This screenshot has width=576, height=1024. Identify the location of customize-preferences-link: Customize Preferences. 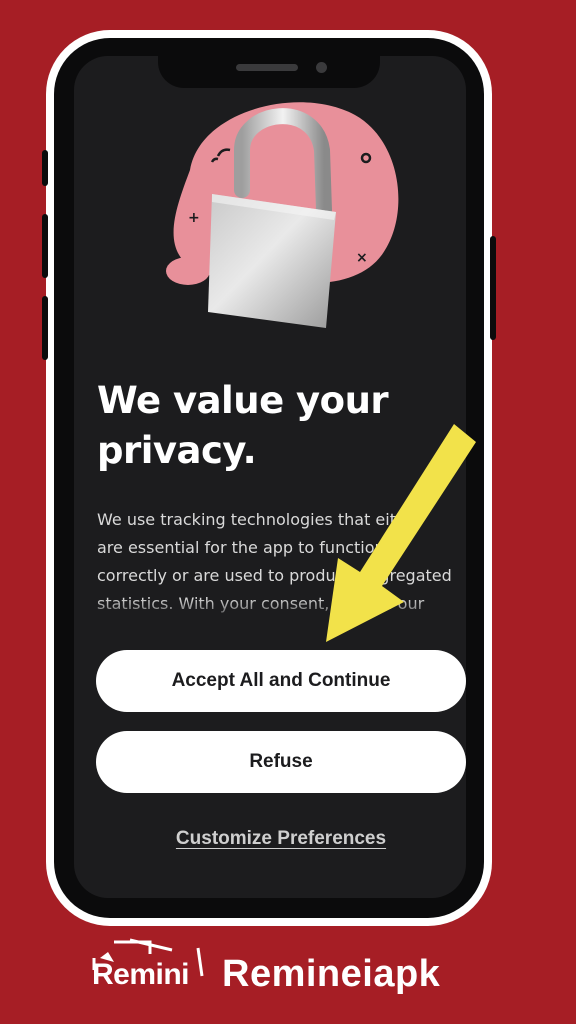
(281, 839).